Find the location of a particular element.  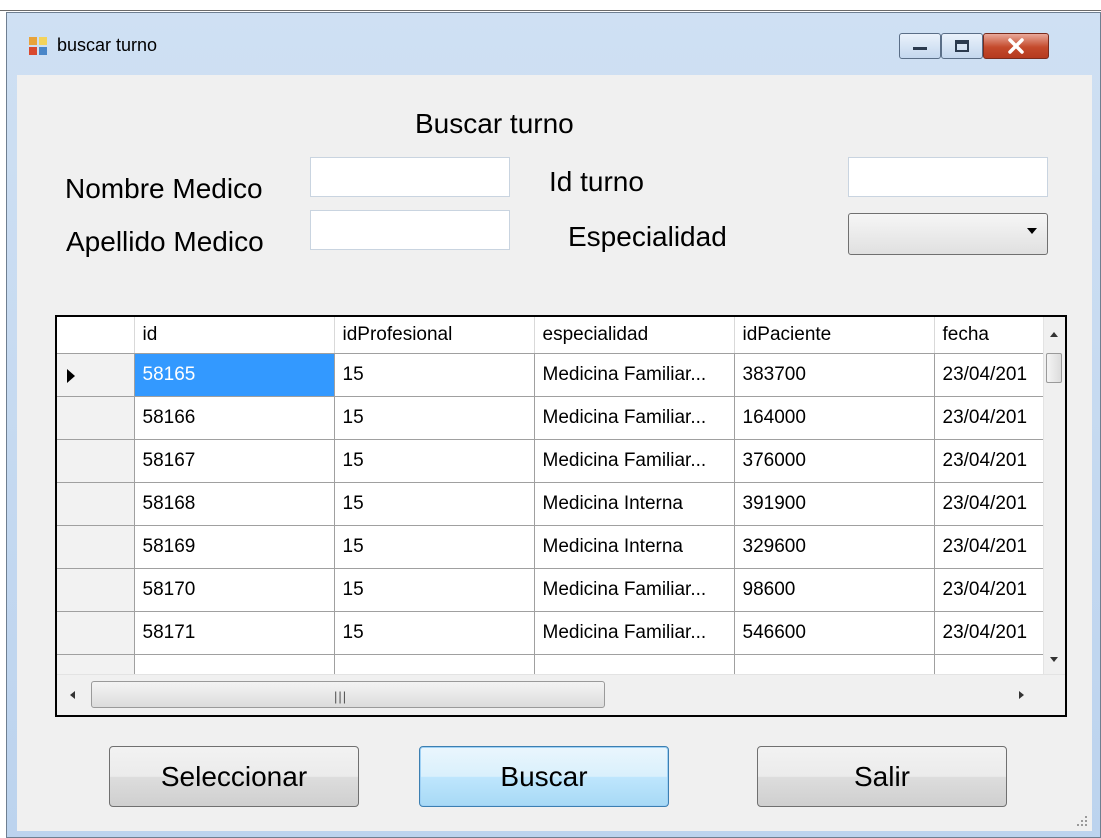

horizontal-scrollbar: ||| is located at coordinates (561, 694).